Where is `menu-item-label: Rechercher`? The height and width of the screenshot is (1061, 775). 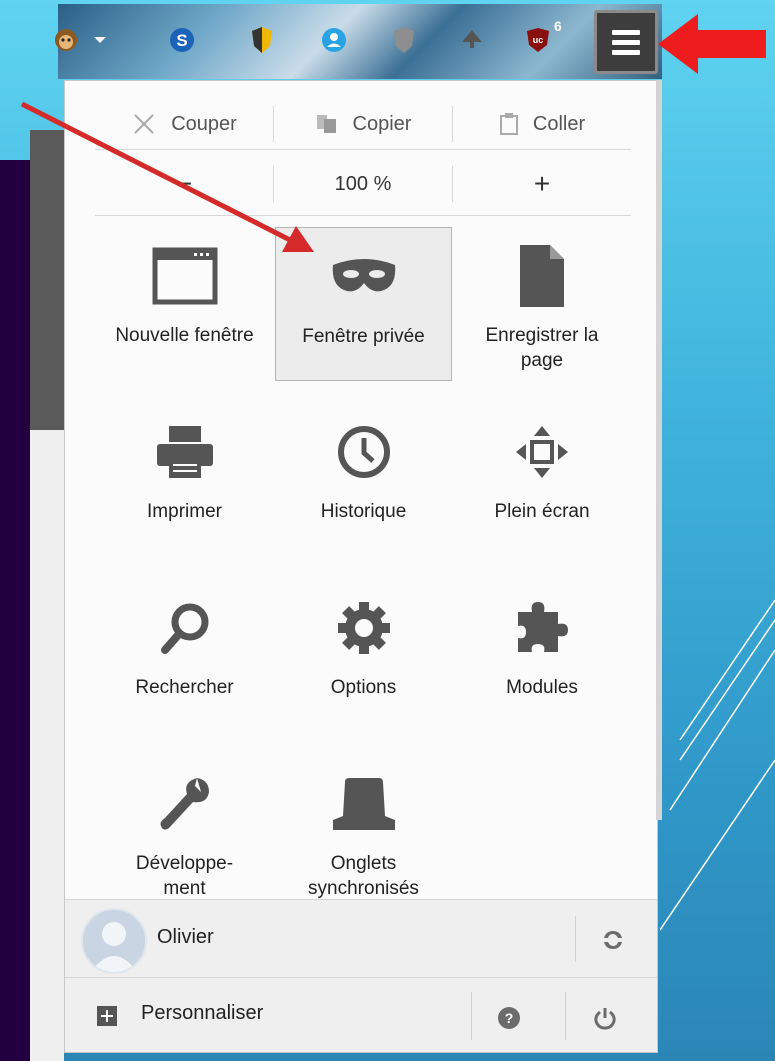 menu-item-label: Rechercher is located at coordinates (184, 687).